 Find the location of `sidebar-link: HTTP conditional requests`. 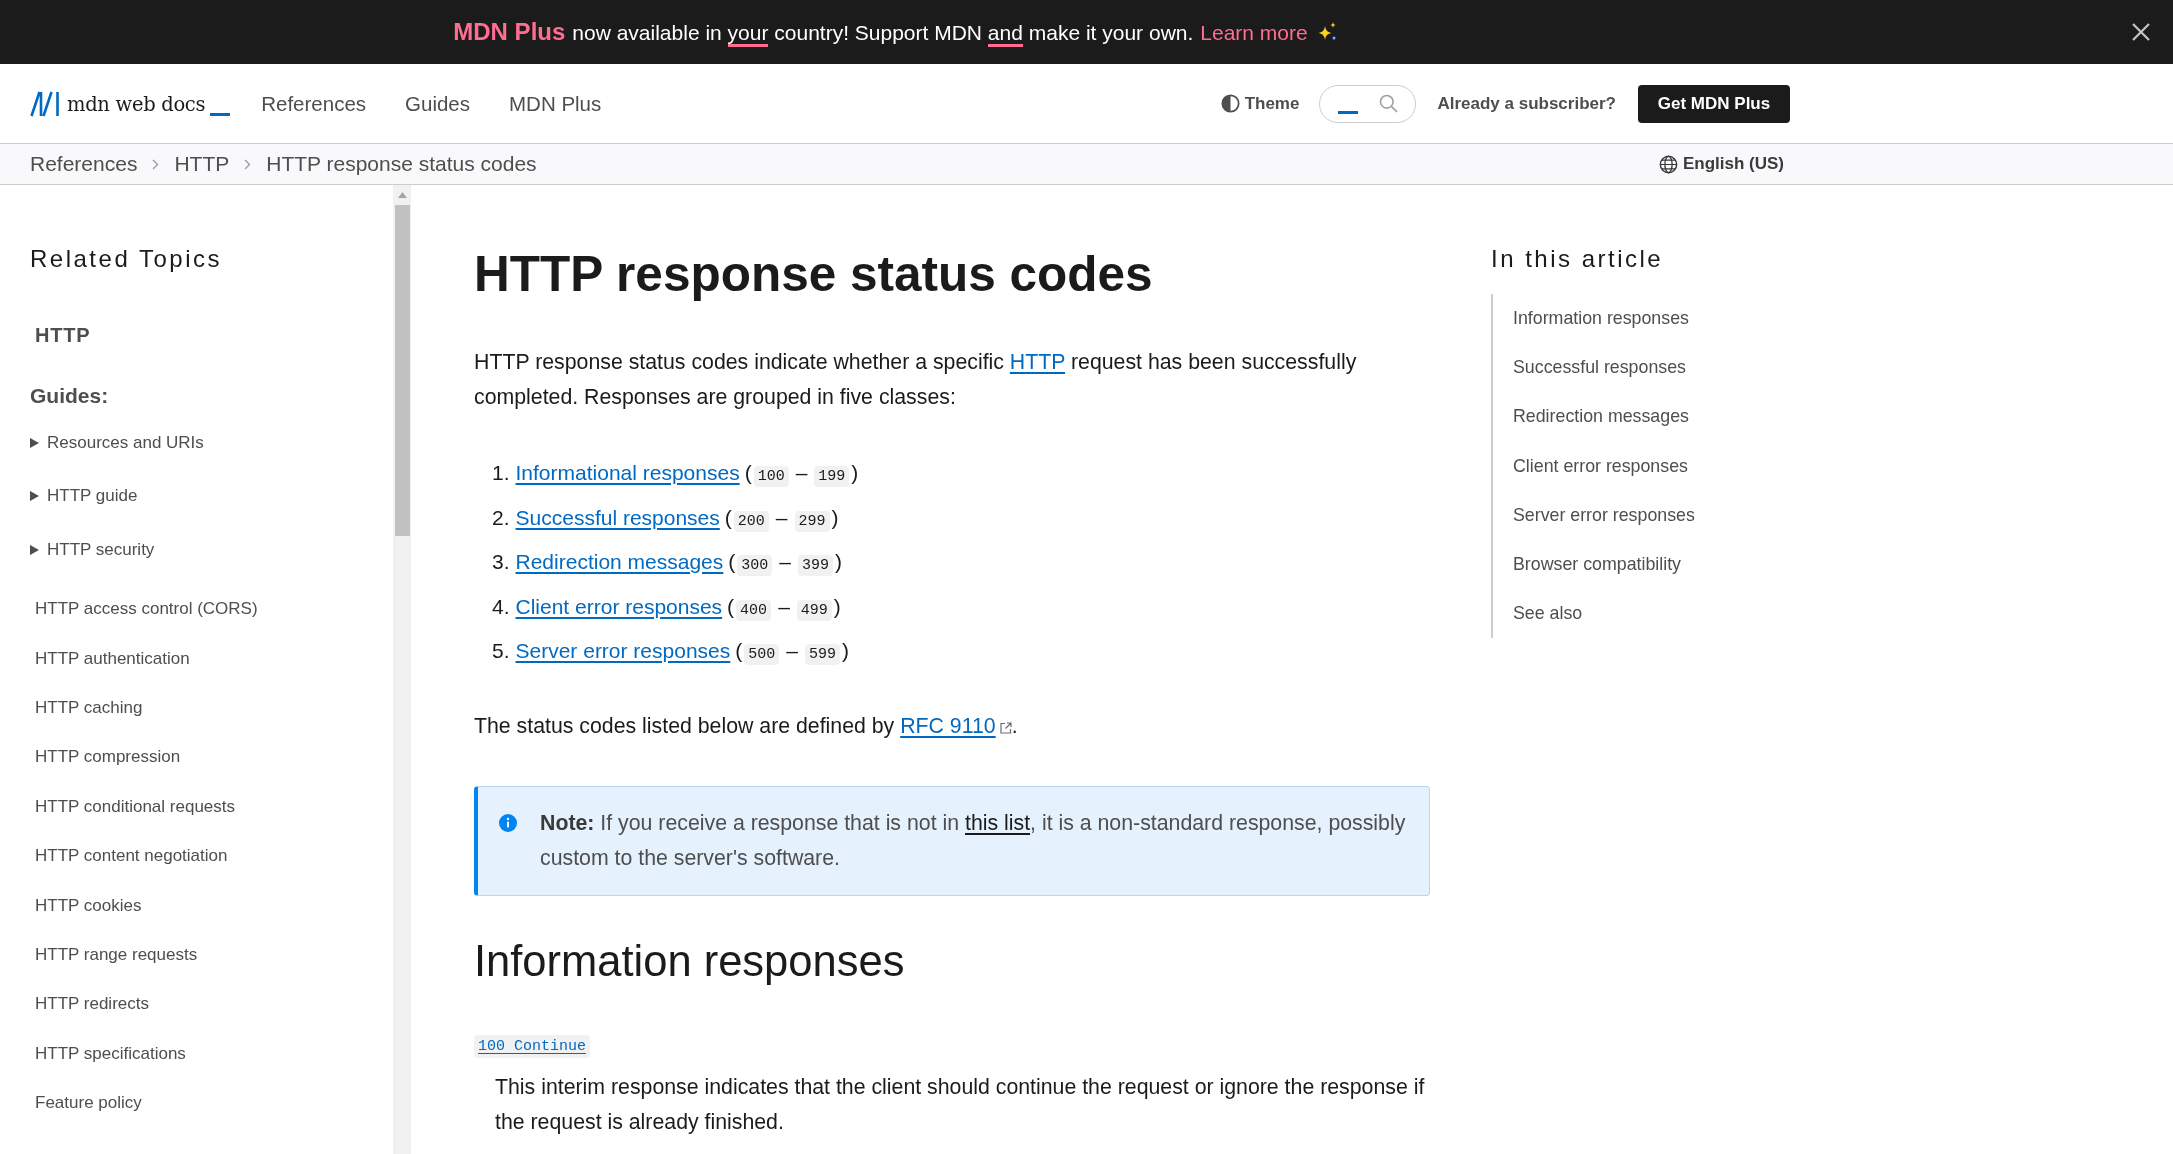

sidebar-link: HTTP conditional requests is located at coordinates (135, 807).